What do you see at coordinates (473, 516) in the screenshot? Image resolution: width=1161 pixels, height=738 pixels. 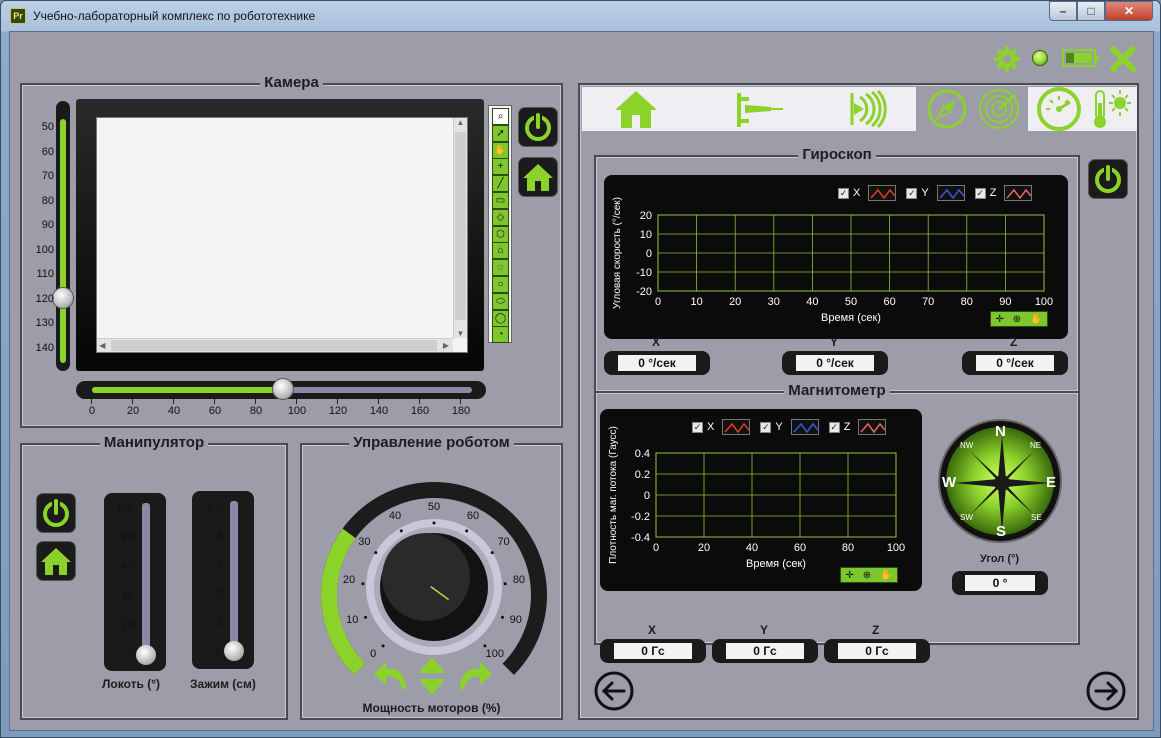 I see `knob-tick-label: 60` at bounding box center [473, 516].